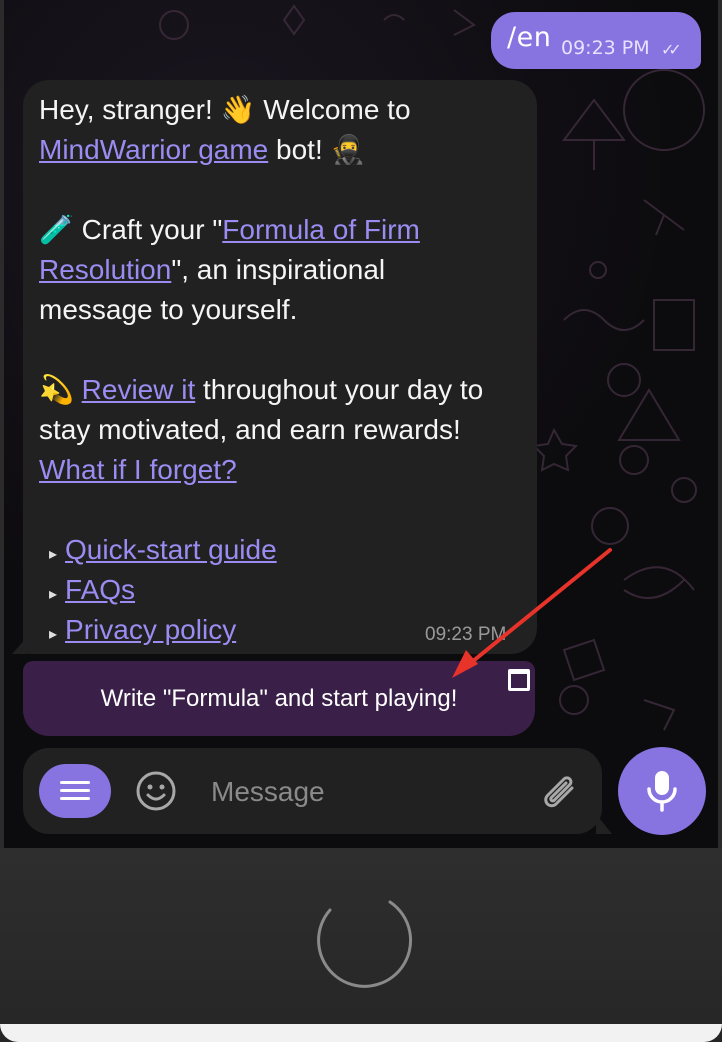 Image resolution: width=722 pixels, height=1042 pixels. I want to click on attach-button, so click(559, 791).